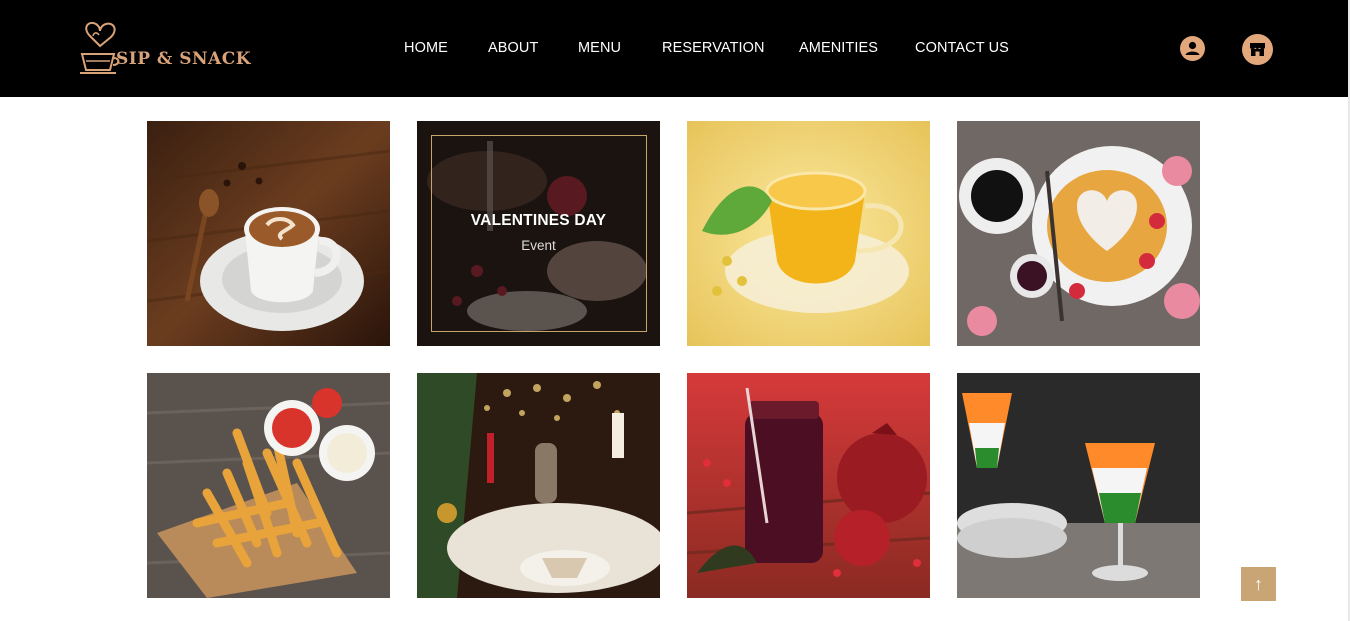 This screenshot has height=621, width=1350. What do you see at coordinates (713, 48) in the screenshot?
I see `nav-reservation: RESERVATION` at bounding box center [713, 48].